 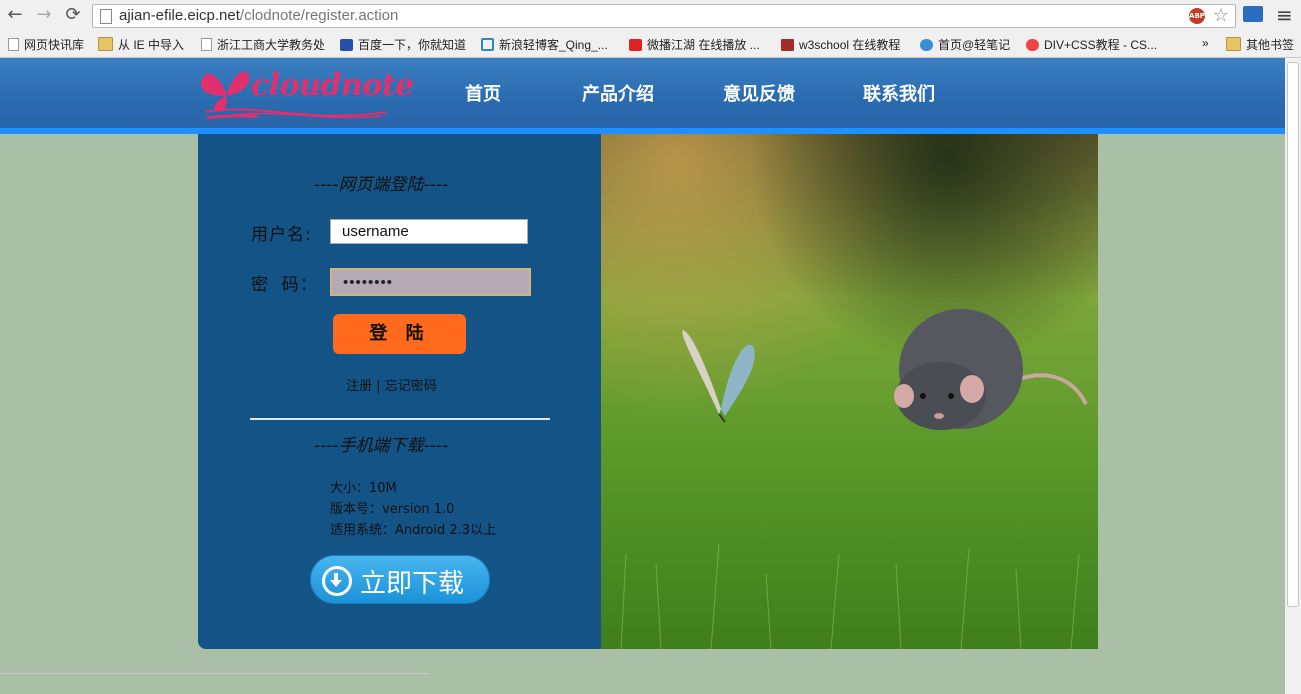 I want to click on bookmark-item: 从 IE 中导入, so click(x=141, y=44).